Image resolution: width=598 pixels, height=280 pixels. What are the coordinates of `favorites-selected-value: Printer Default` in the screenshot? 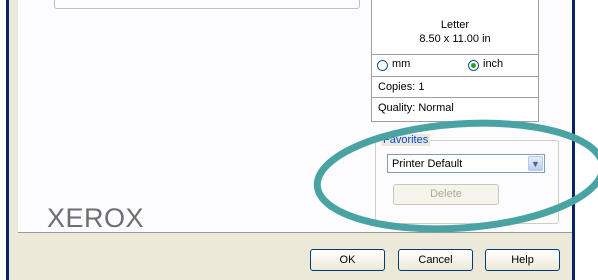 It's located at (427, 164).